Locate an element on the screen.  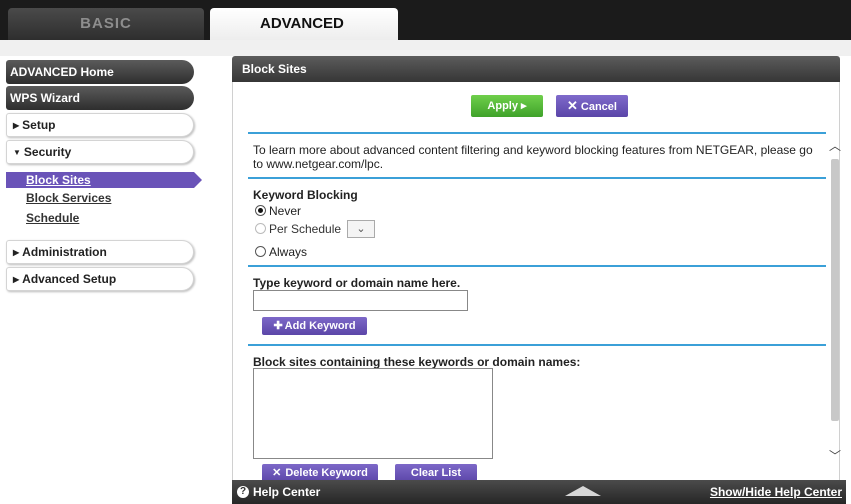
scroll-thumb is located at coordinates (835, 290).